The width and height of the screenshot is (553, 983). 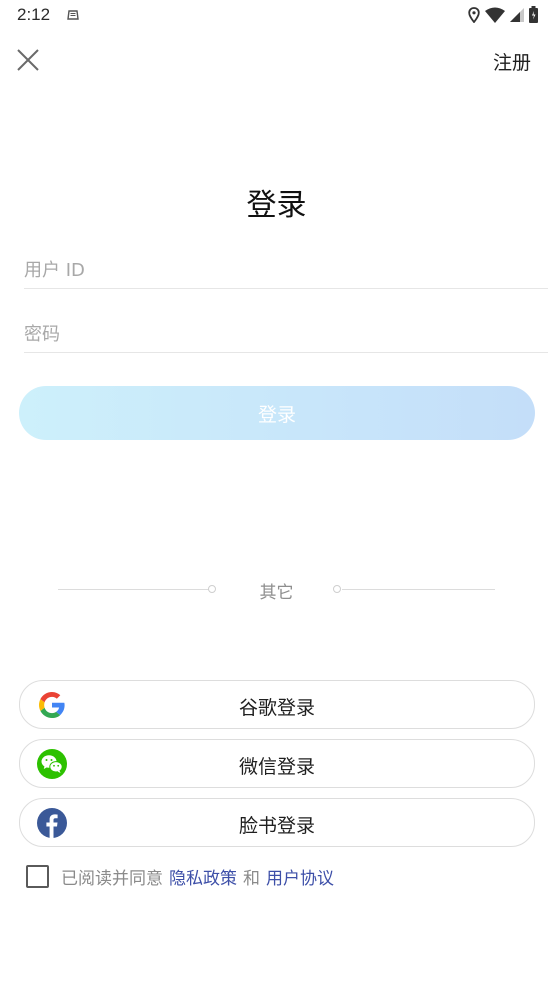 What do you see at coordinates (533, 14) in the screenshot?
I see `battery-icon` at bounding box center [533, 14].